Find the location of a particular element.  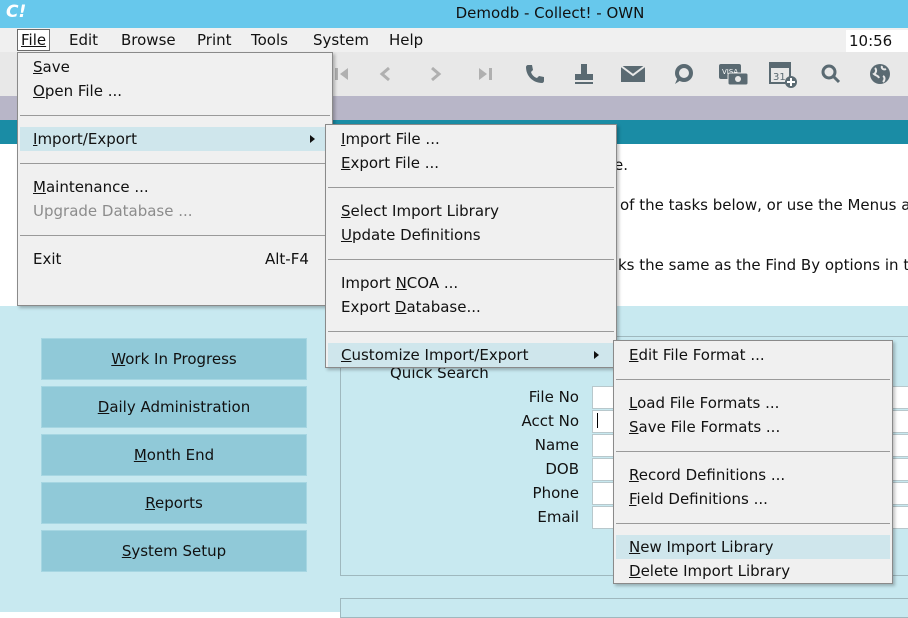

back-icon is located at coordinates (386, 74).